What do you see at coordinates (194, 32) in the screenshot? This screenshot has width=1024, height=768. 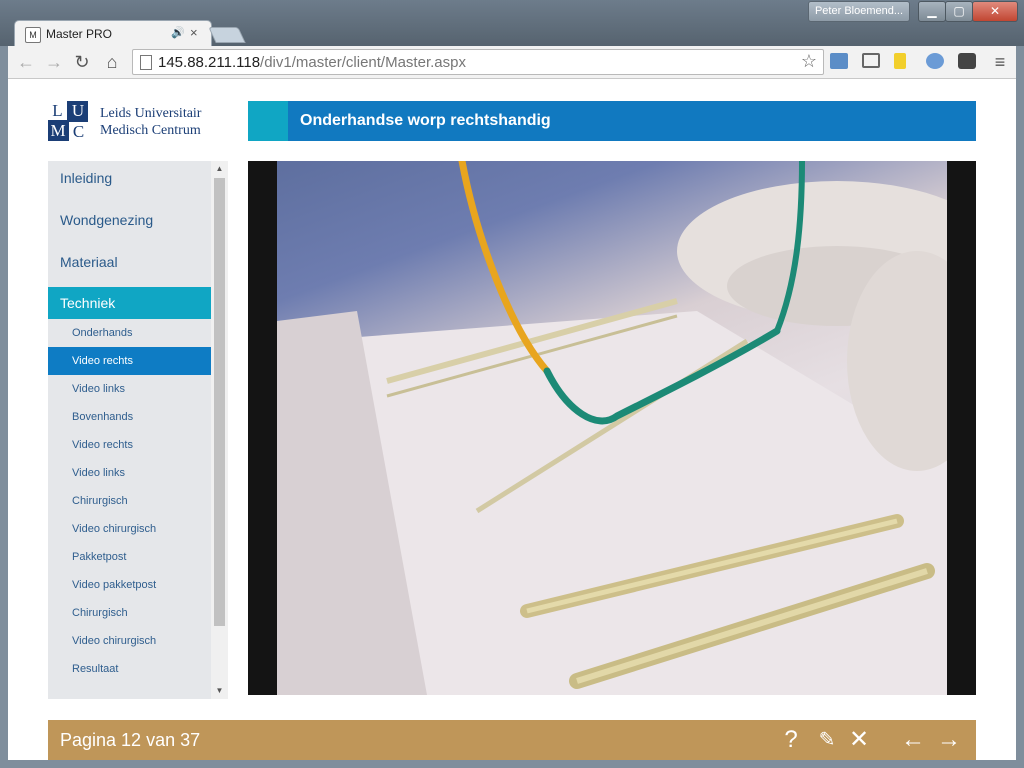 I see `tab-close-button: ×` at bounding box center [194, 32].